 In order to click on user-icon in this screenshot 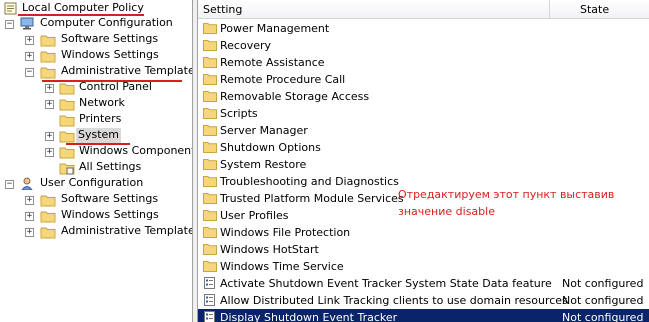, I will do `click(27, 183)`.